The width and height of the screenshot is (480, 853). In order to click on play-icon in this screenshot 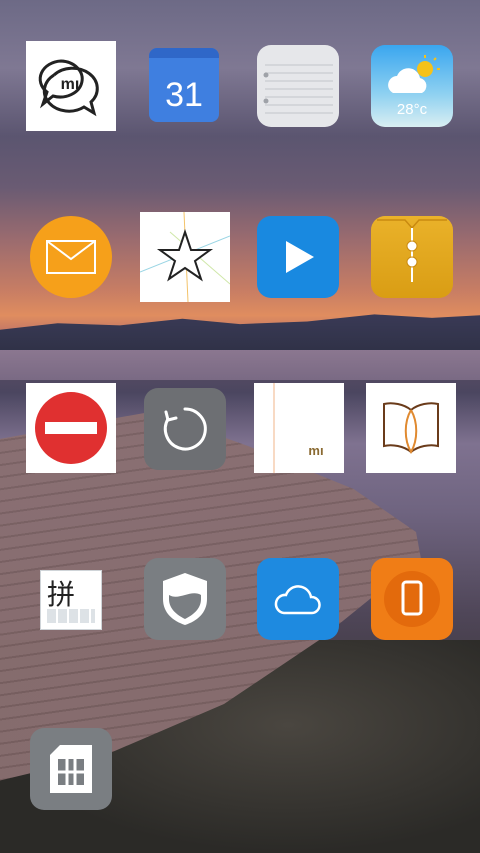, I will do `click(300, 257)`.